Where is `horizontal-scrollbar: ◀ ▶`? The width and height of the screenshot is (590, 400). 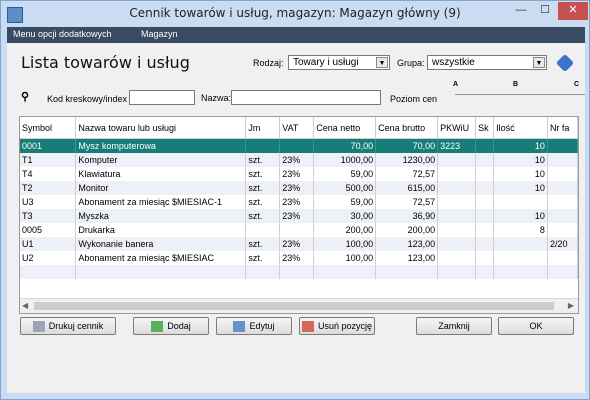
horizontal-scrollbar: ◀ ▶ is located at coordinates (299, 305).